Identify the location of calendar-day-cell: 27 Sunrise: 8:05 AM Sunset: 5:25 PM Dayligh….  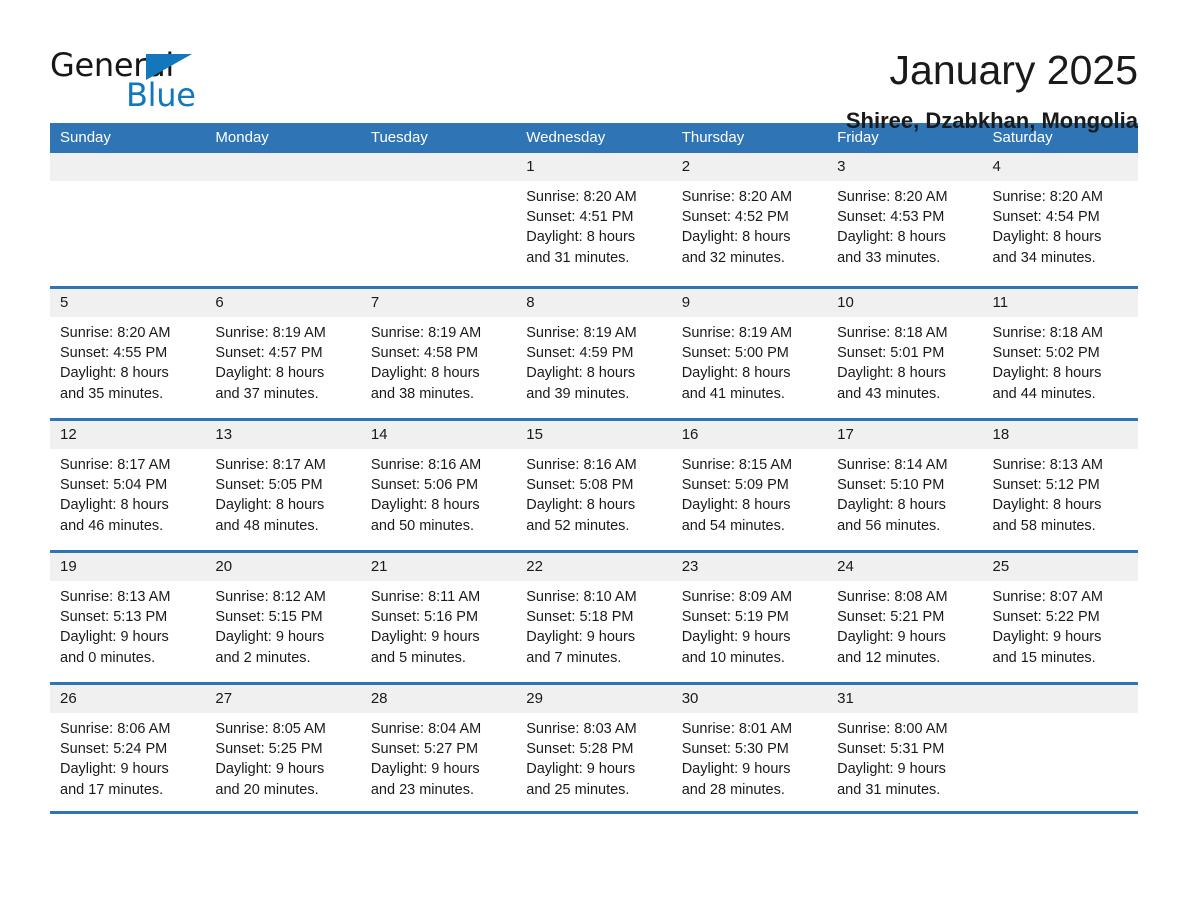
(283, 748).